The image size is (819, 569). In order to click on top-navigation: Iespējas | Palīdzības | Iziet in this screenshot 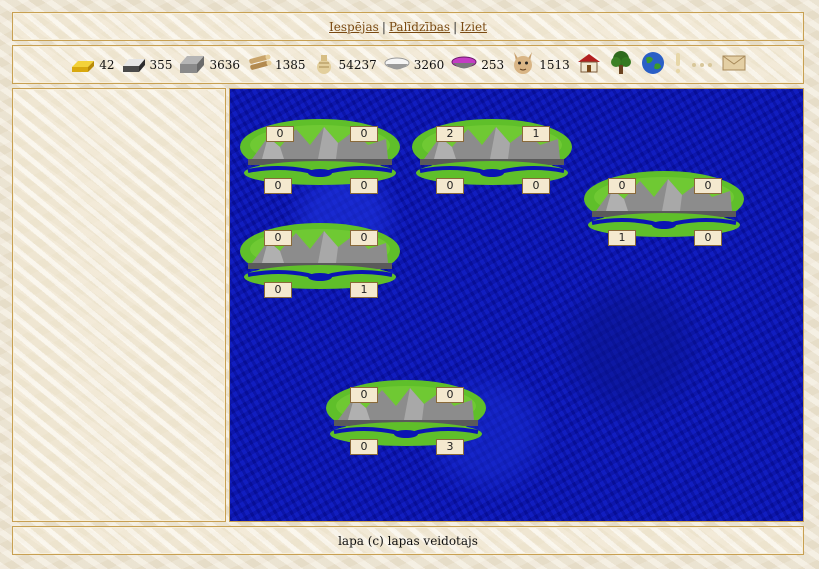, I will do `click(408, 26)`.